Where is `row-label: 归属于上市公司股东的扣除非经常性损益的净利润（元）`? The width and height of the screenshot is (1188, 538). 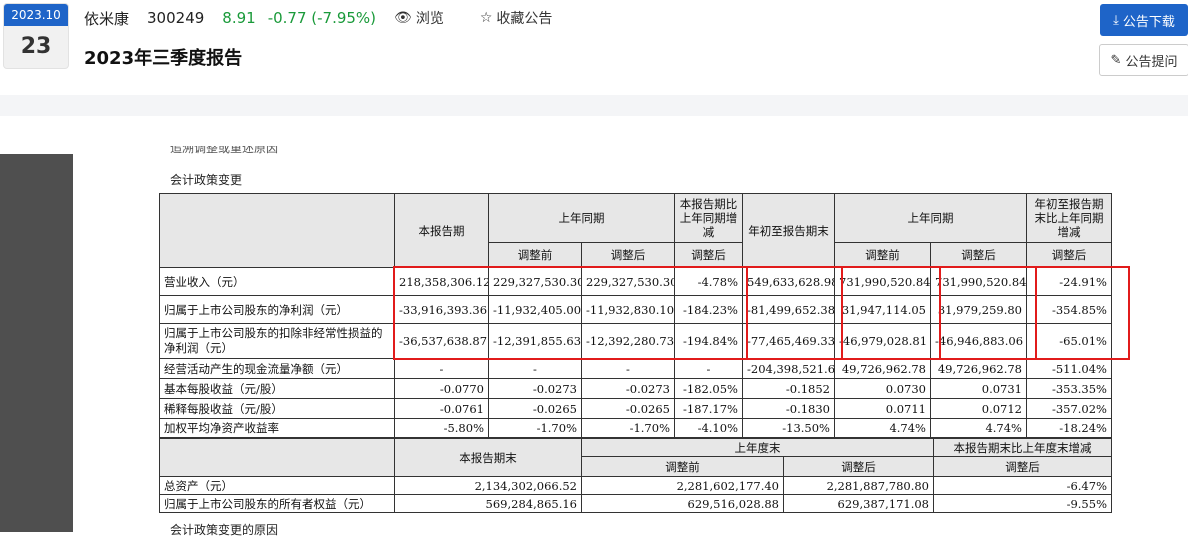
row-label: 归属于上市公司股东的扣除非经常性损益的净利润（元） is located at coordinates (277, 341).